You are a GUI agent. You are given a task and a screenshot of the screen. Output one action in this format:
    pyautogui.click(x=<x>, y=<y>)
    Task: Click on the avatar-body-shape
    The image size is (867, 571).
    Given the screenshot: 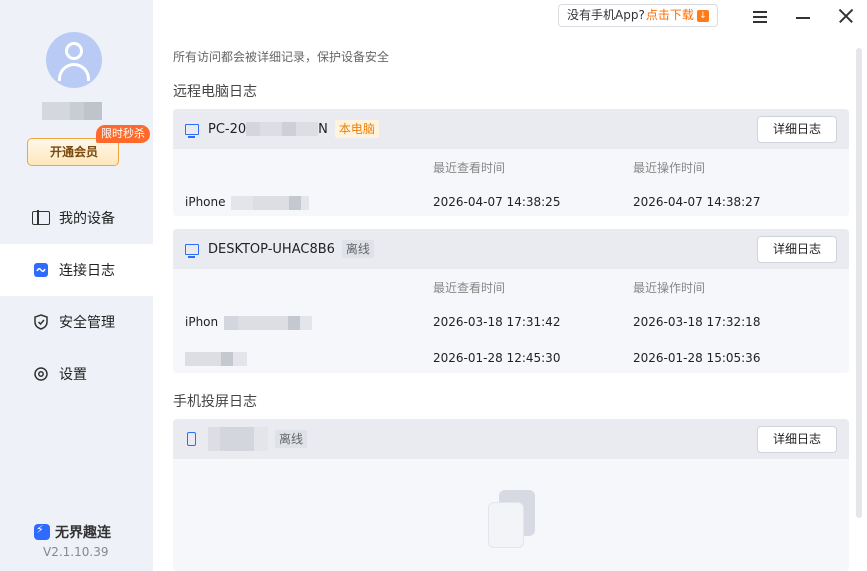 What is the action you would take?
    pyautogui.click(x=74, y=72)
    